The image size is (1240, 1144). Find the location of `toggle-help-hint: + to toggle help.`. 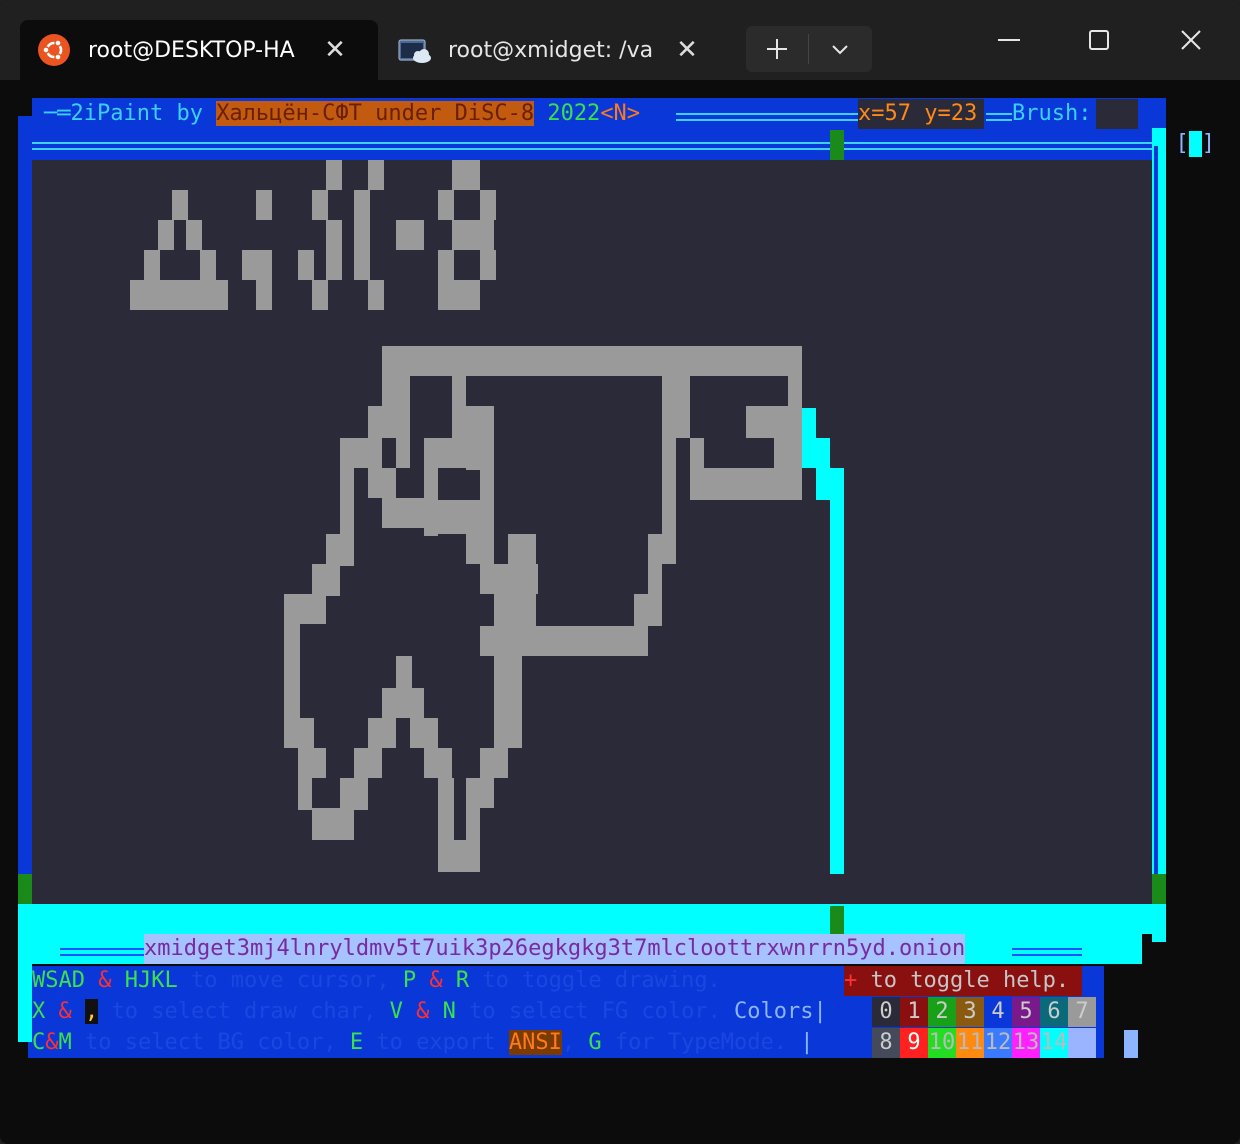

toggle-help-hint: + to toggle help. is located at coordinates (963, 981).